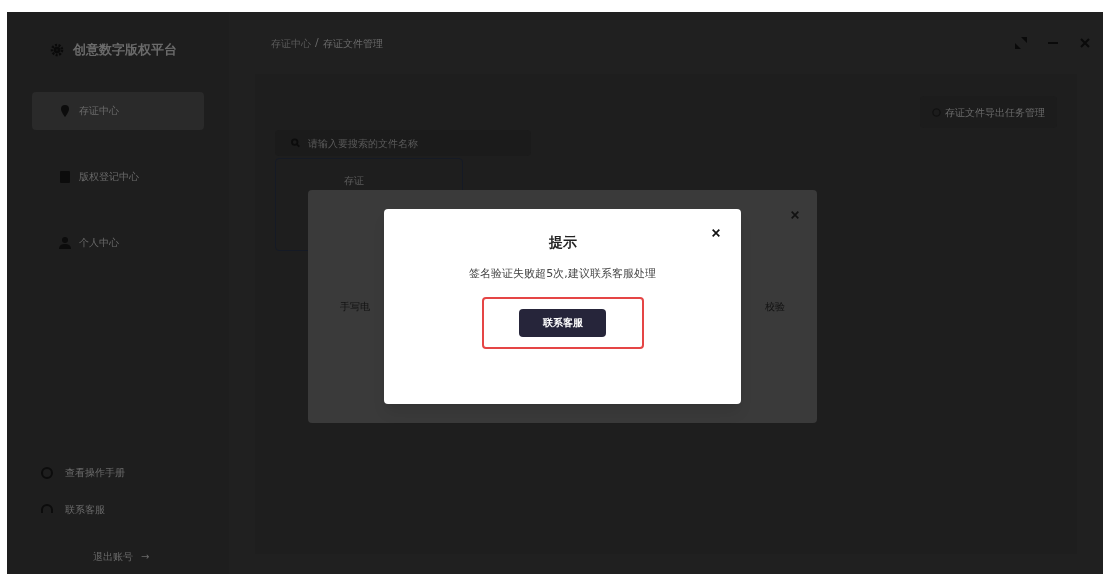 The width and height of the screenshot is (1103, 574). I want to click on sidebar-link: 查看操作手册, so click(135, 472).